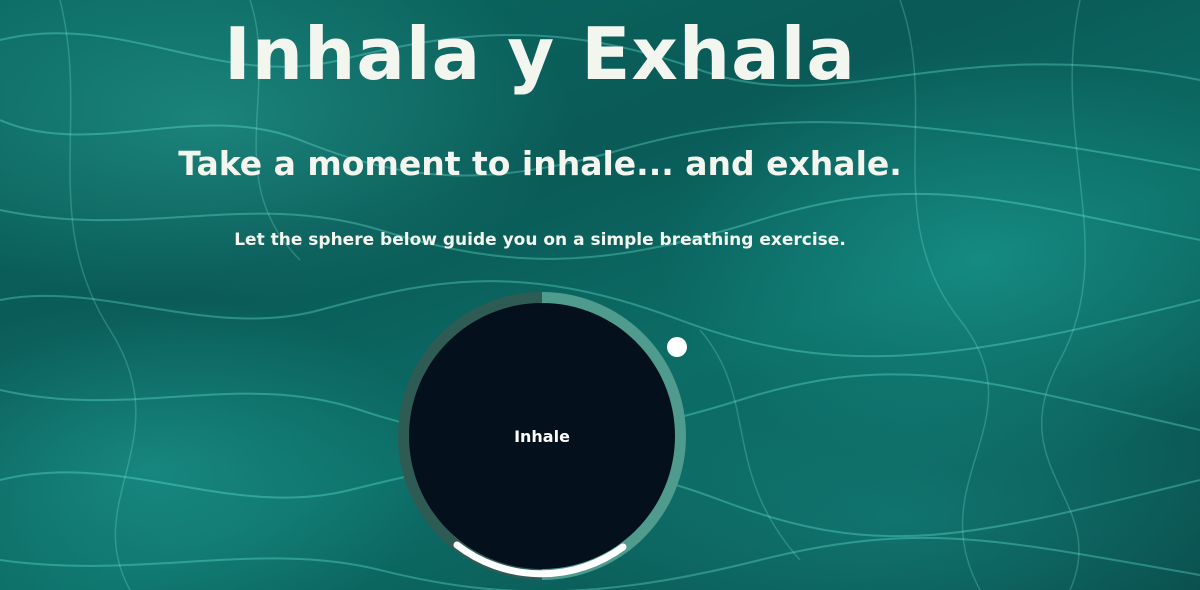 This screenshot has height=590, width=1200. I want to click on page-subtitle: Take a moment to inhale... and exhale., so click(540, 163).